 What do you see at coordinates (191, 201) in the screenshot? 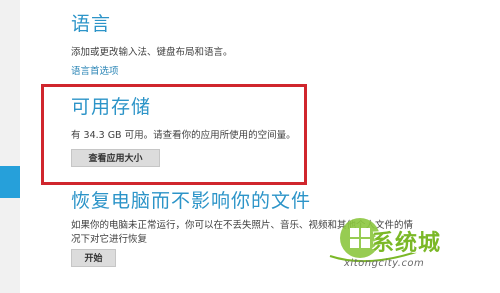
I see `refresh-section-title: 恢复电脑而不影响你的文件` at bounding box center [191, 201].